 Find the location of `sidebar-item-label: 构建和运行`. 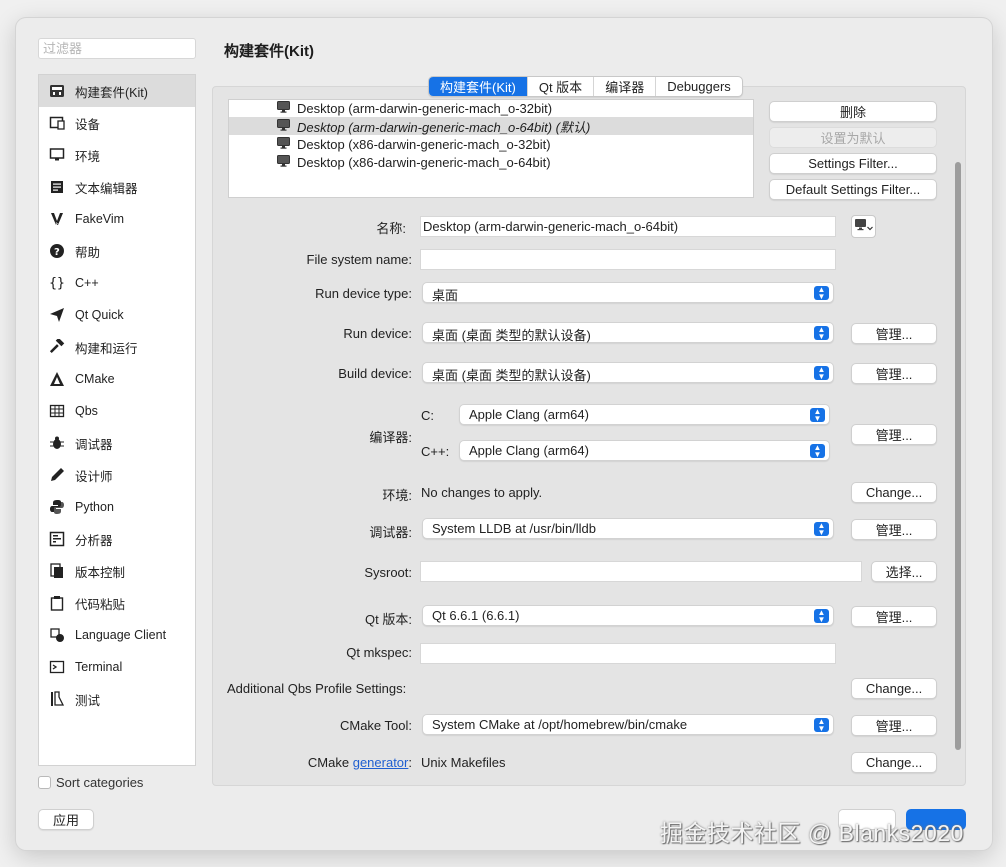

sidebar-item-label: 构建和运行 is located at coordinates (106, 348).